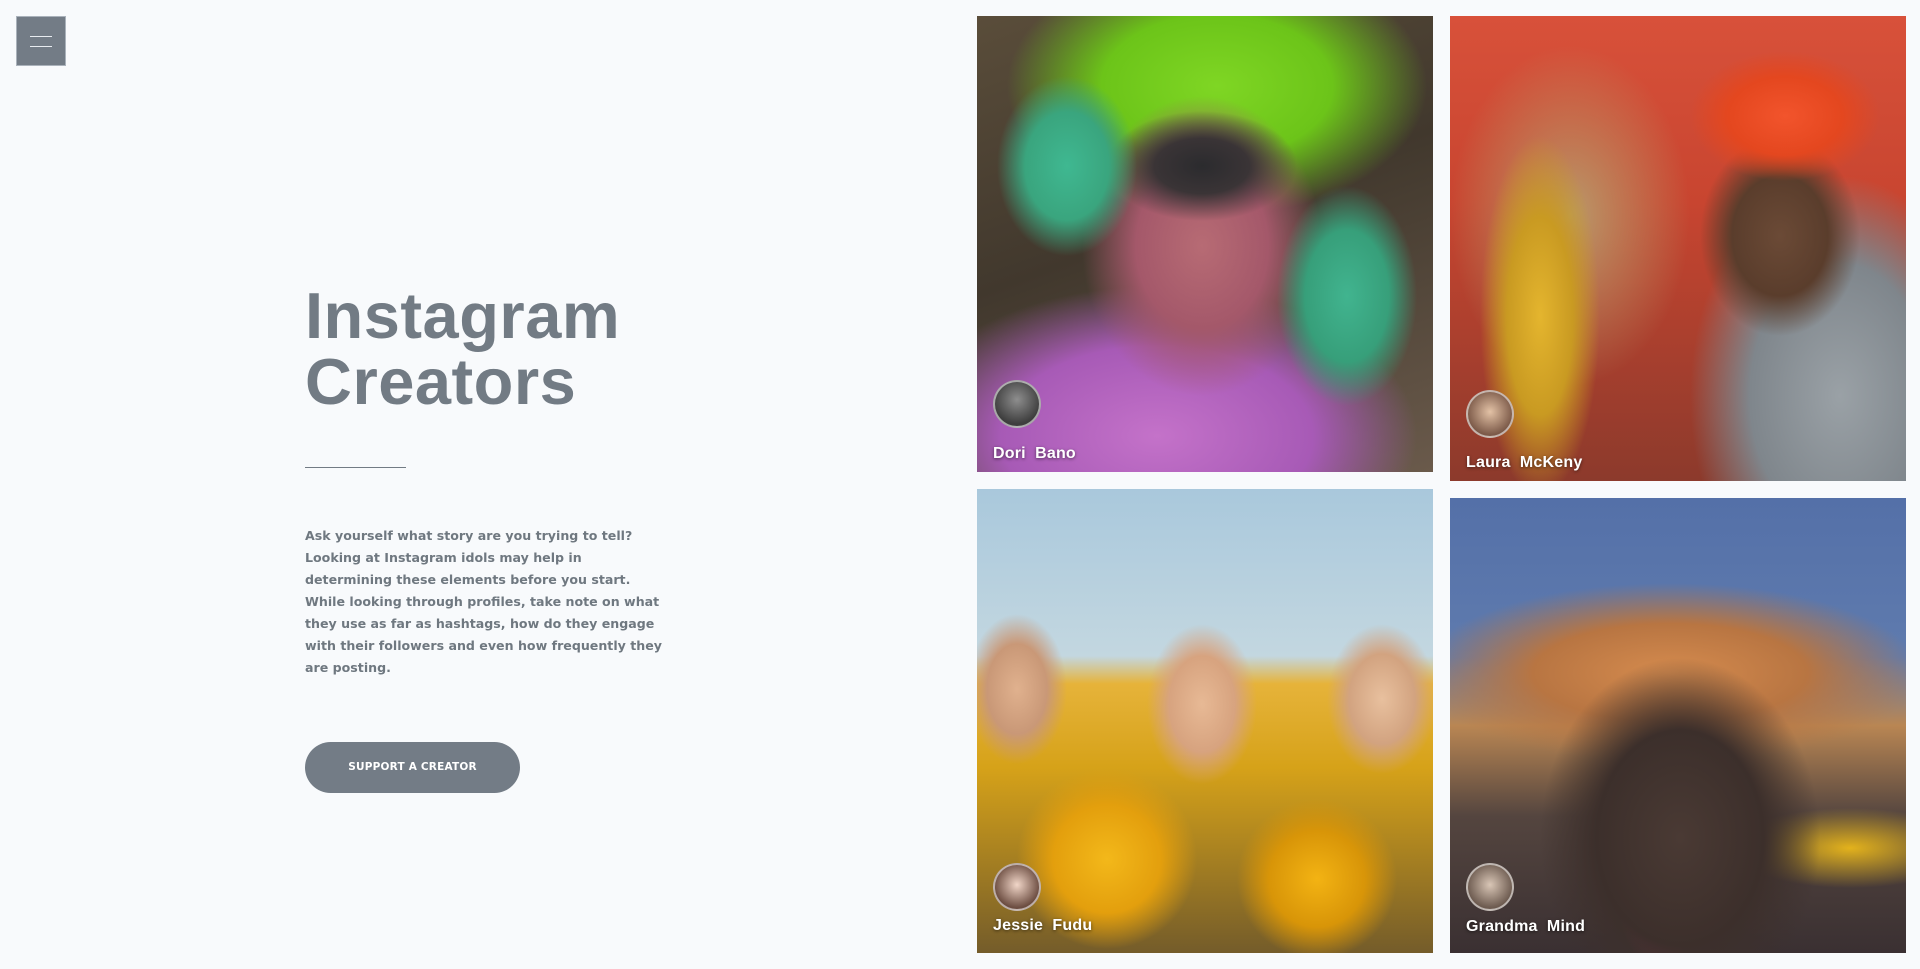 Image resolution: width=1920 pixels, height=969 pixels. What do you see at coordinates (1524, 462) in the screenshot?
I see `creator-name: Laura McKeny` at bounding box center [1524, 462].